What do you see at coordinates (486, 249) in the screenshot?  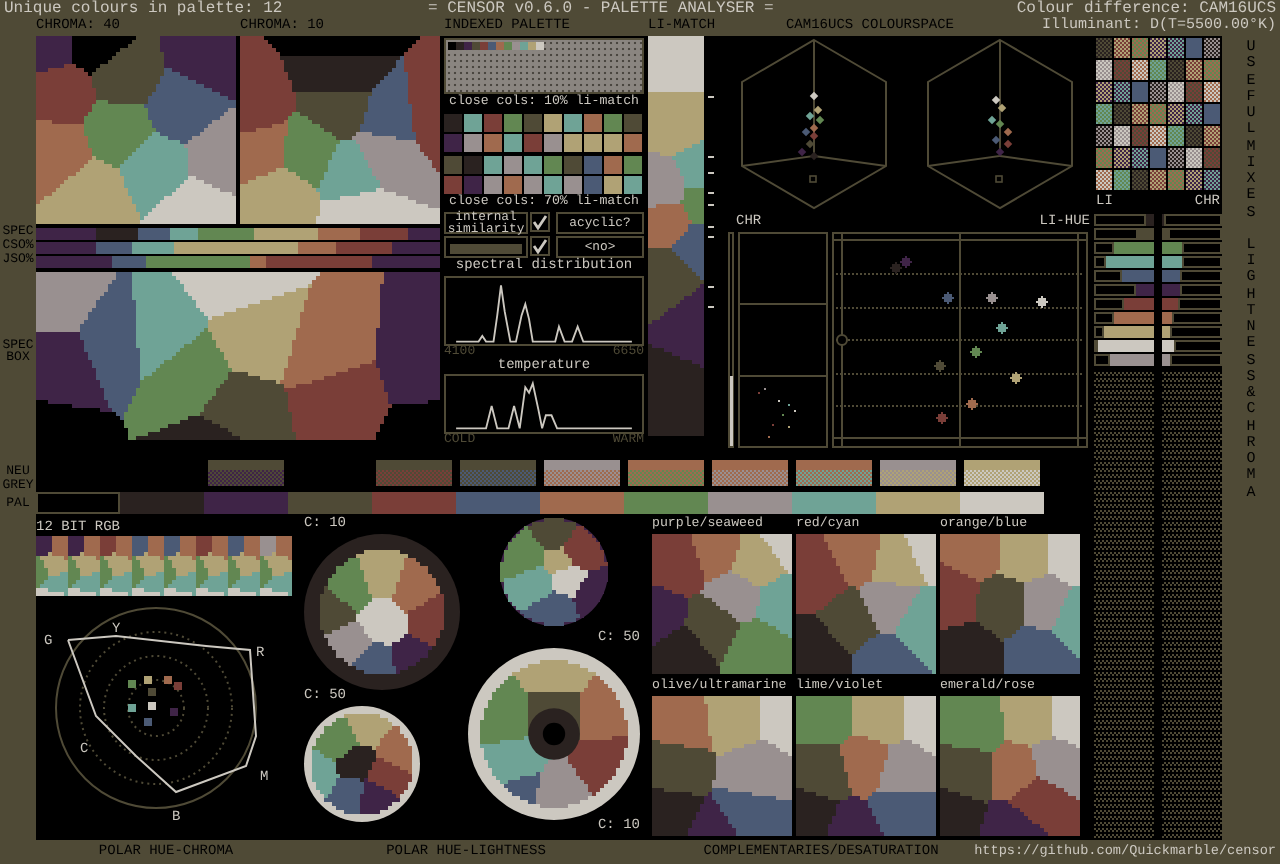 I see `similarity-slider` at bounding box center [486, 249].